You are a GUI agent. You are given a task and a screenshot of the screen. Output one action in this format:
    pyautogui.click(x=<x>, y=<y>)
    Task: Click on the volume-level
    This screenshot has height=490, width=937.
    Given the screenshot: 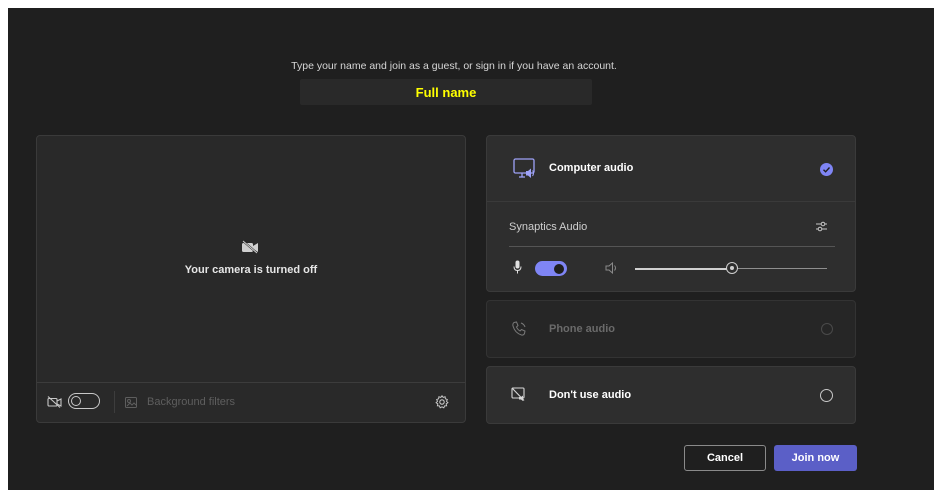 What is the action you would take?
    pyautogui.click(x=683, y=268)
    